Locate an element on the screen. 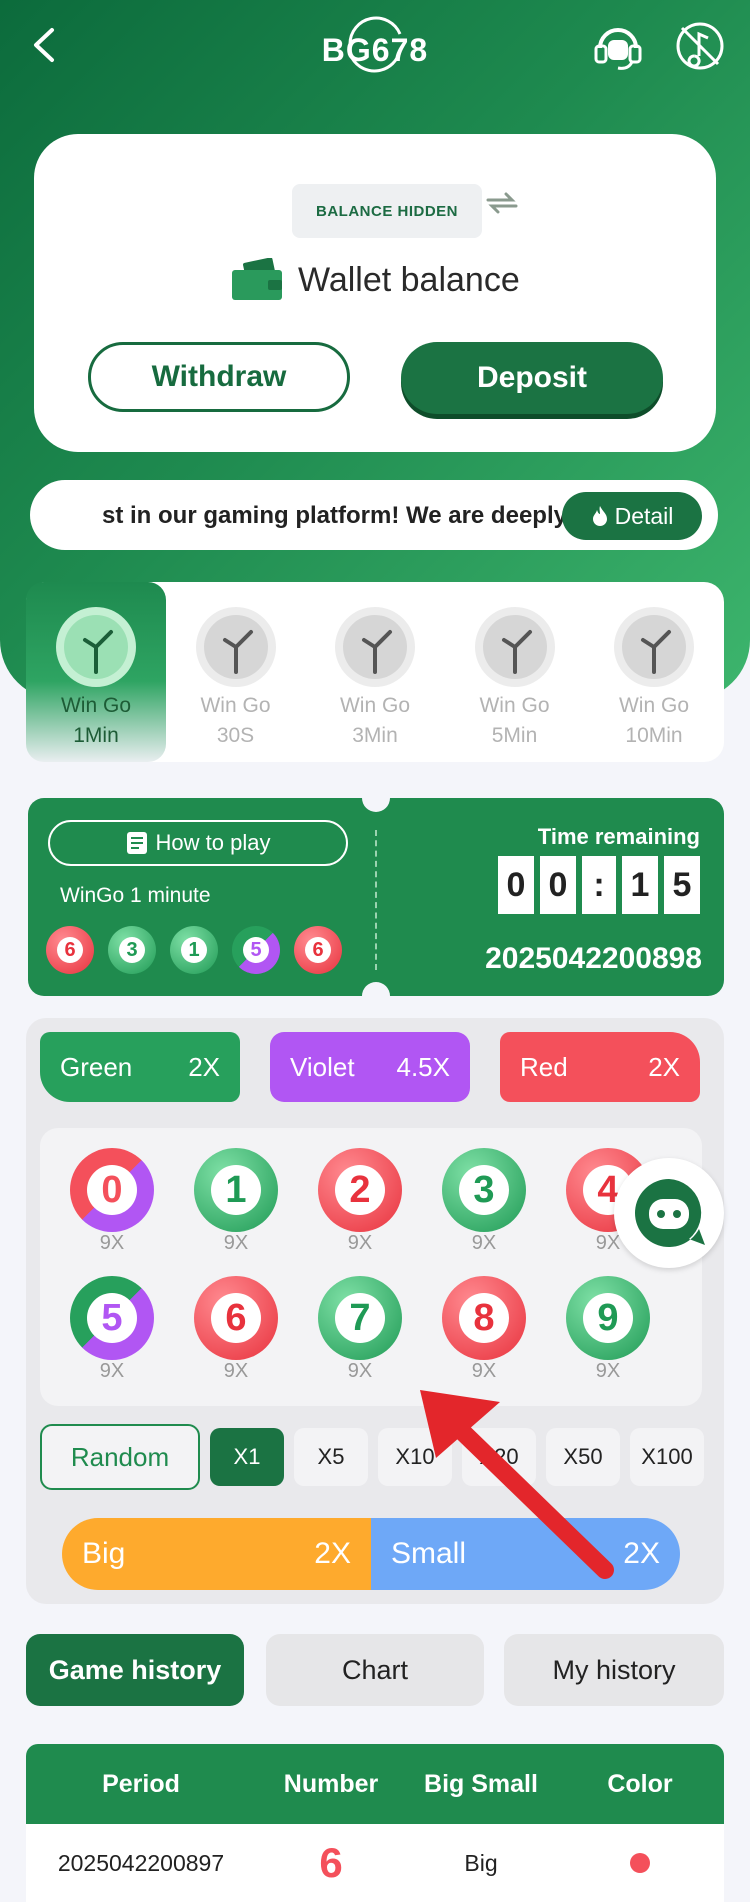 This screenshot has width=750, height=1902. document-icon is located at coordinates (136, 843).